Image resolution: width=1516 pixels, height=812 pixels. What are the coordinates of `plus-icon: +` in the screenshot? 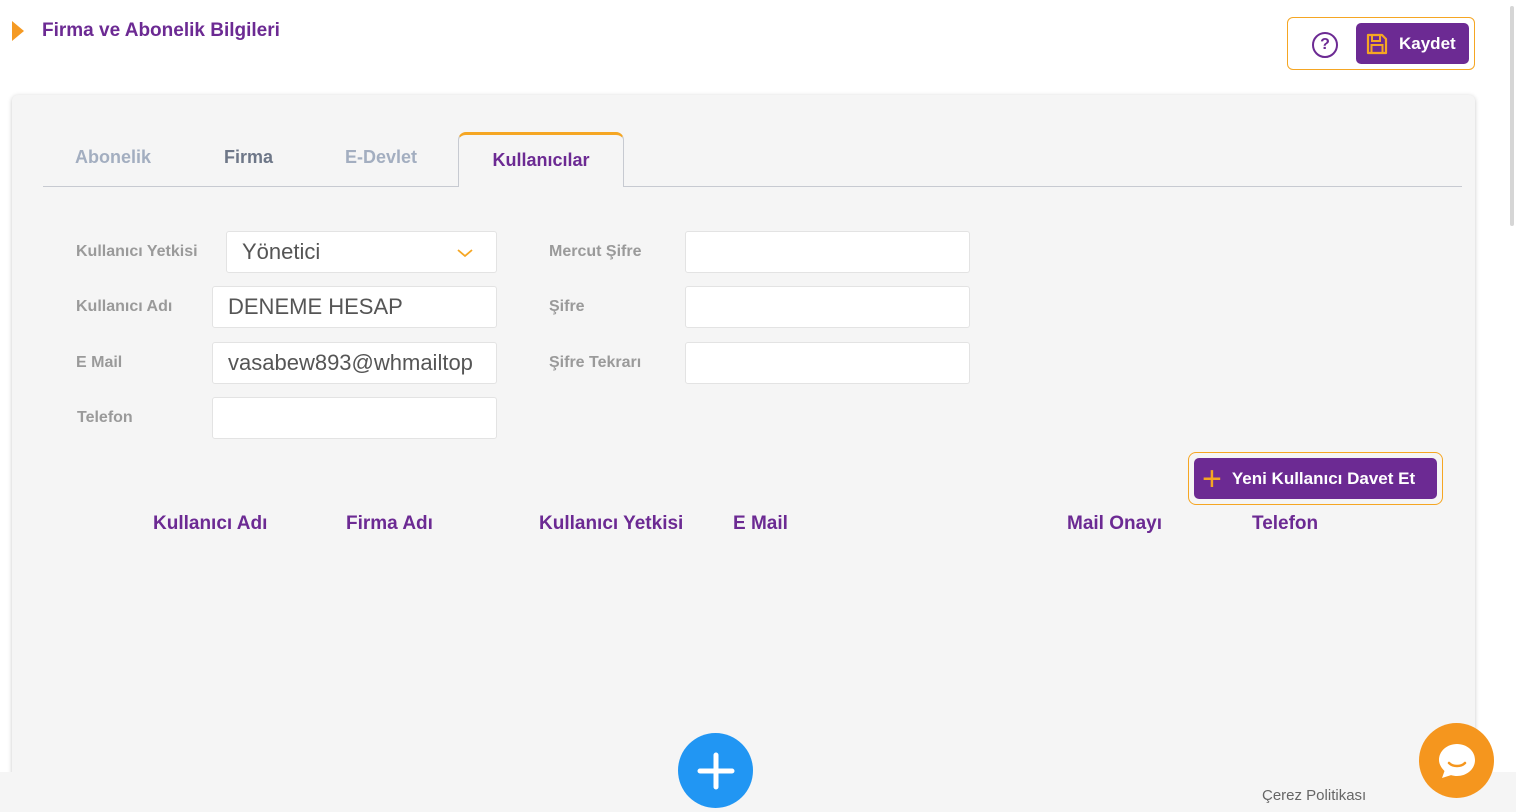 It's located at (1212, 478).